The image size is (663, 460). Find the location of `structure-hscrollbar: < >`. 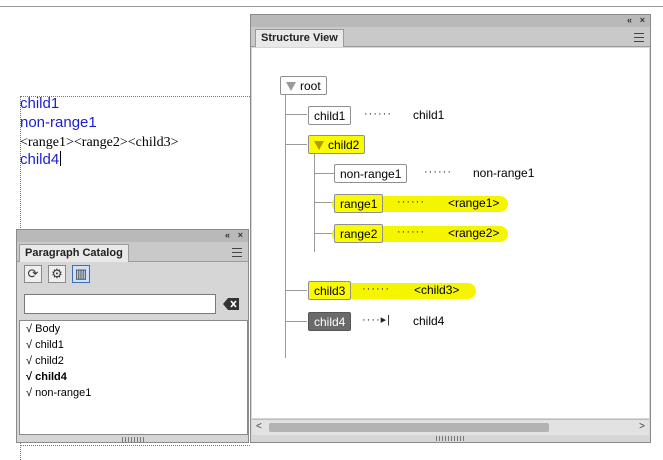

structure-hscrollbar: < > is located at coordinates (450, 427).